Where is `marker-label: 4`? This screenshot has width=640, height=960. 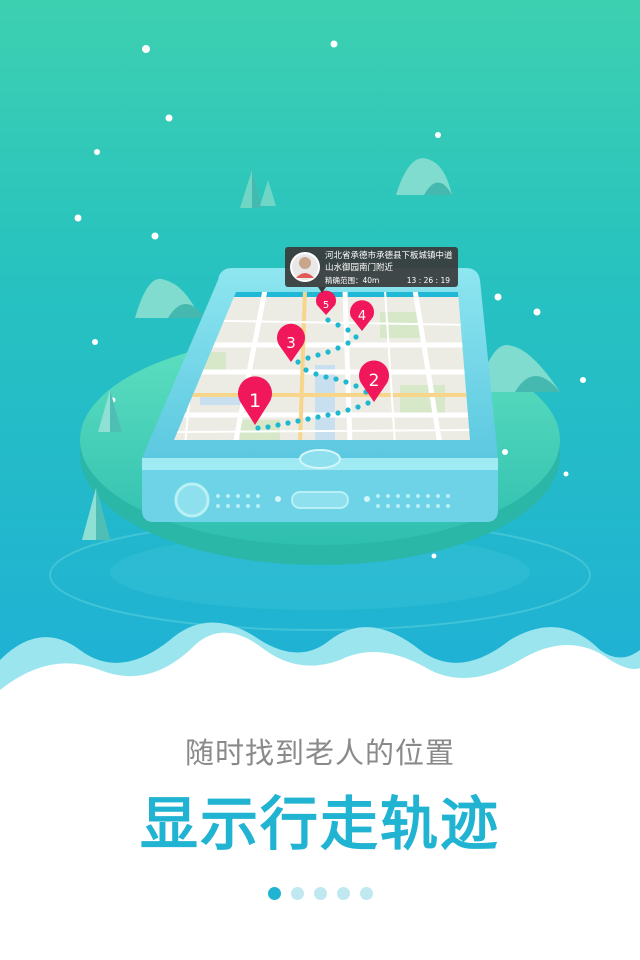 marker-label: 4 is located at coordinates (362, 316).